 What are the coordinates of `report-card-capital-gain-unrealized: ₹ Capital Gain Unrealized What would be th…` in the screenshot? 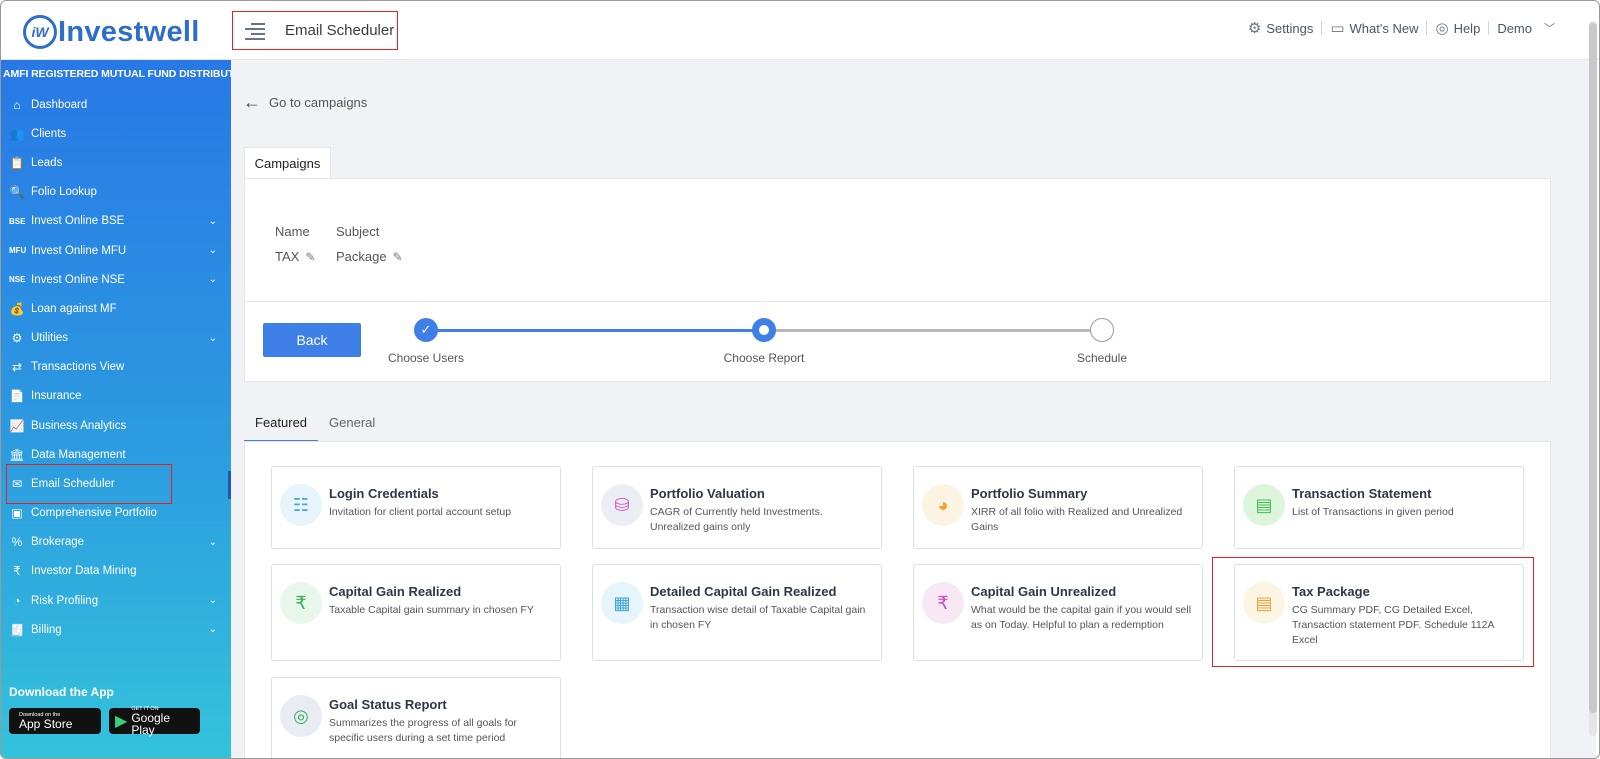 It's located at (1058, 612).